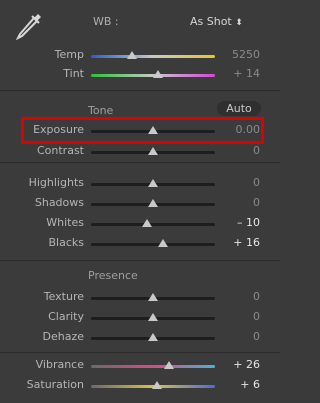  I want to click on tone-section-title: Tone, so click(101, 110).